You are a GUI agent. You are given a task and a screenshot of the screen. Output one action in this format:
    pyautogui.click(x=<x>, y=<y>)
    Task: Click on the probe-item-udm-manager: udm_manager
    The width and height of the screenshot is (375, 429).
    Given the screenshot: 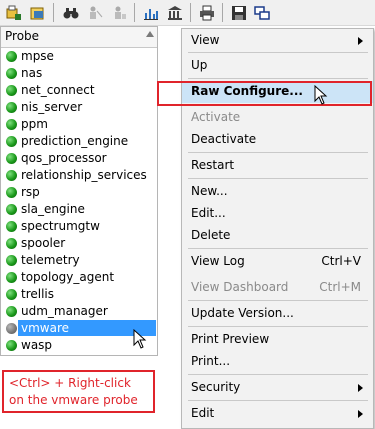 What is the action you would take?
    pyautogui.click(x=79, y=311)
    